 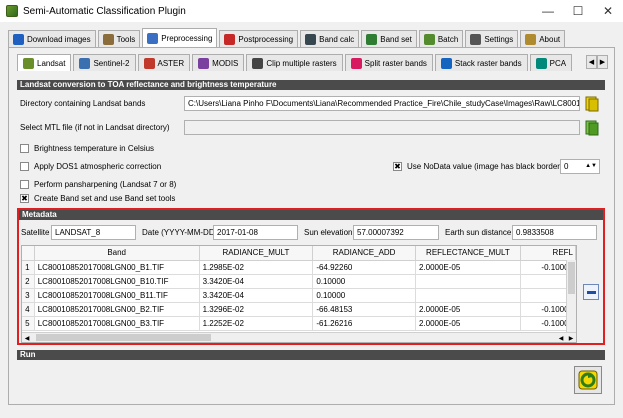 I want to click on row-number-header, so click(x=28, y=253).